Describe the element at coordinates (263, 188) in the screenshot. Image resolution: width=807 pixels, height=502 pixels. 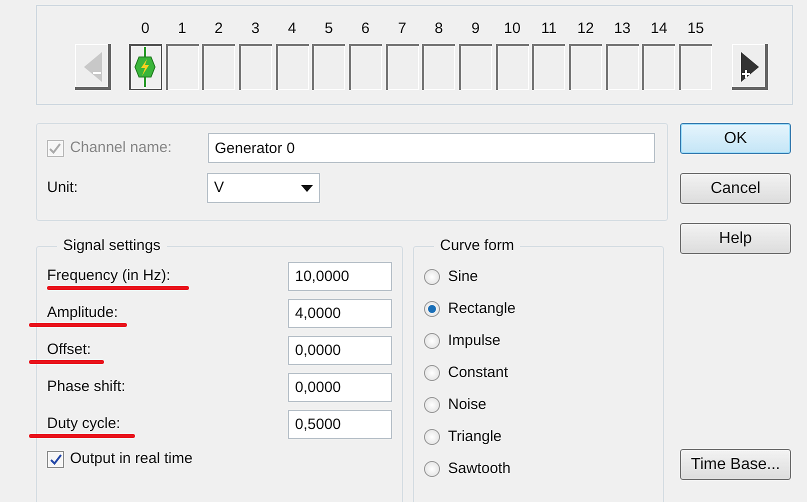
I see `unit-dropdown: V` at that location.